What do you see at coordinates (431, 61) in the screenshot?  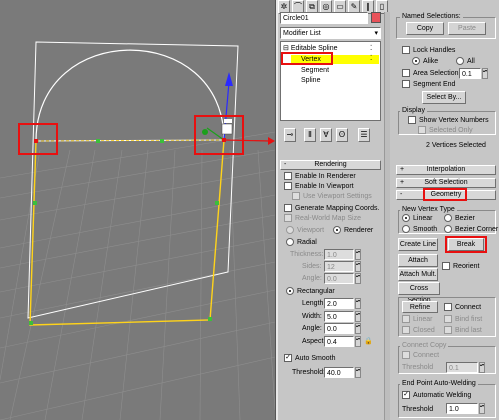 I see `alike-label: Alike` at bounding box center [431, 61].